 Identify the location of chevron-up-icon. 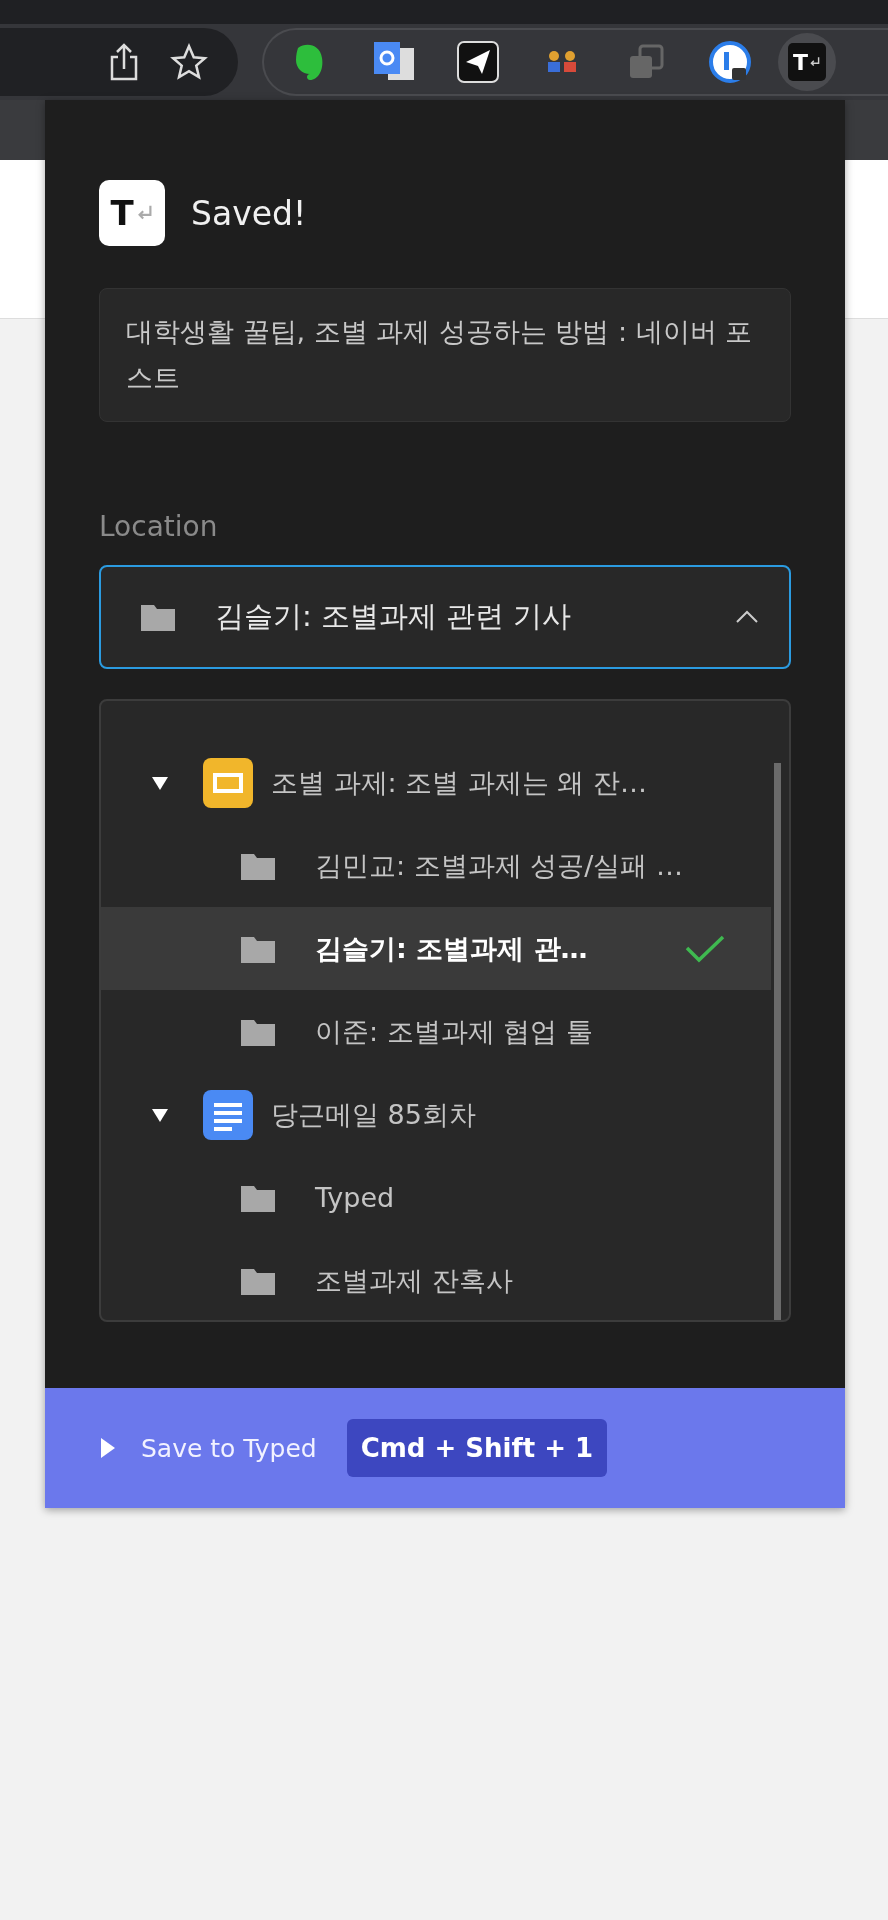
(747, 617).